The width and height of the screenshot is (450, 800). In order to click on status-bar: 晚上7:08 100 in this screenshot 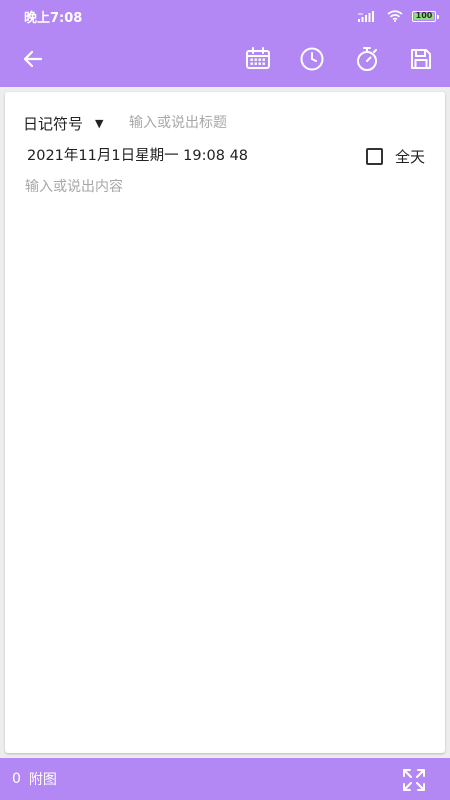, I will do `click(225, 16)`.